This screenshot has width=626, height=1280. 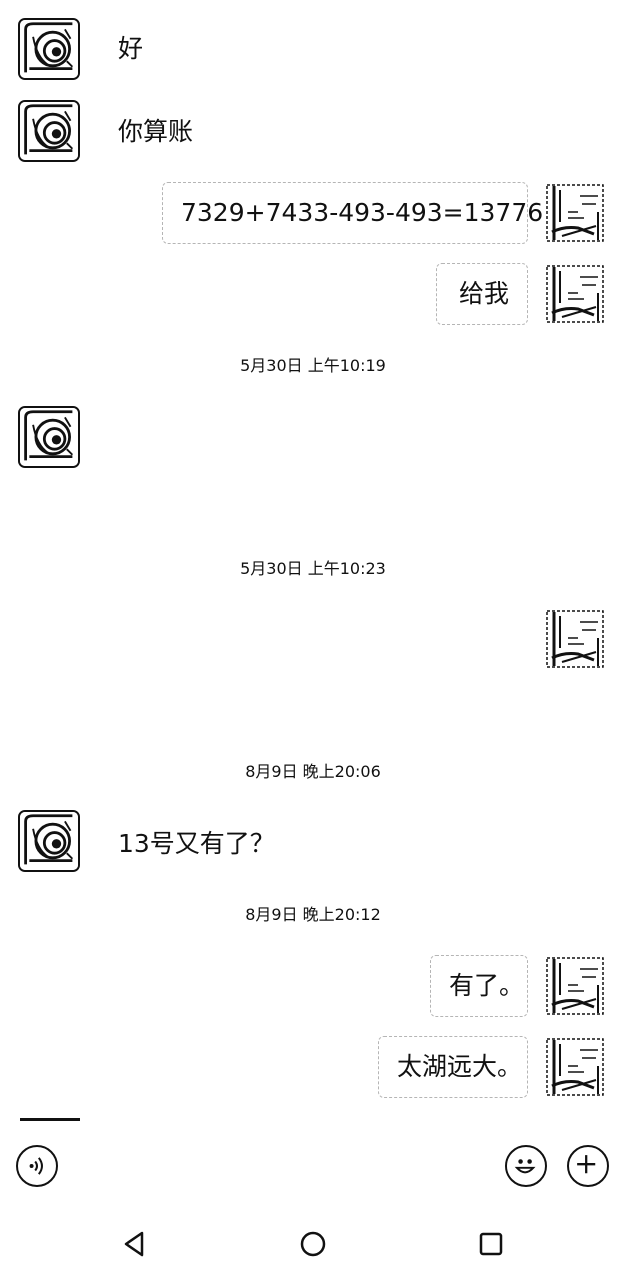 I want to click on emoji-button, so click(x=526, y=1166).